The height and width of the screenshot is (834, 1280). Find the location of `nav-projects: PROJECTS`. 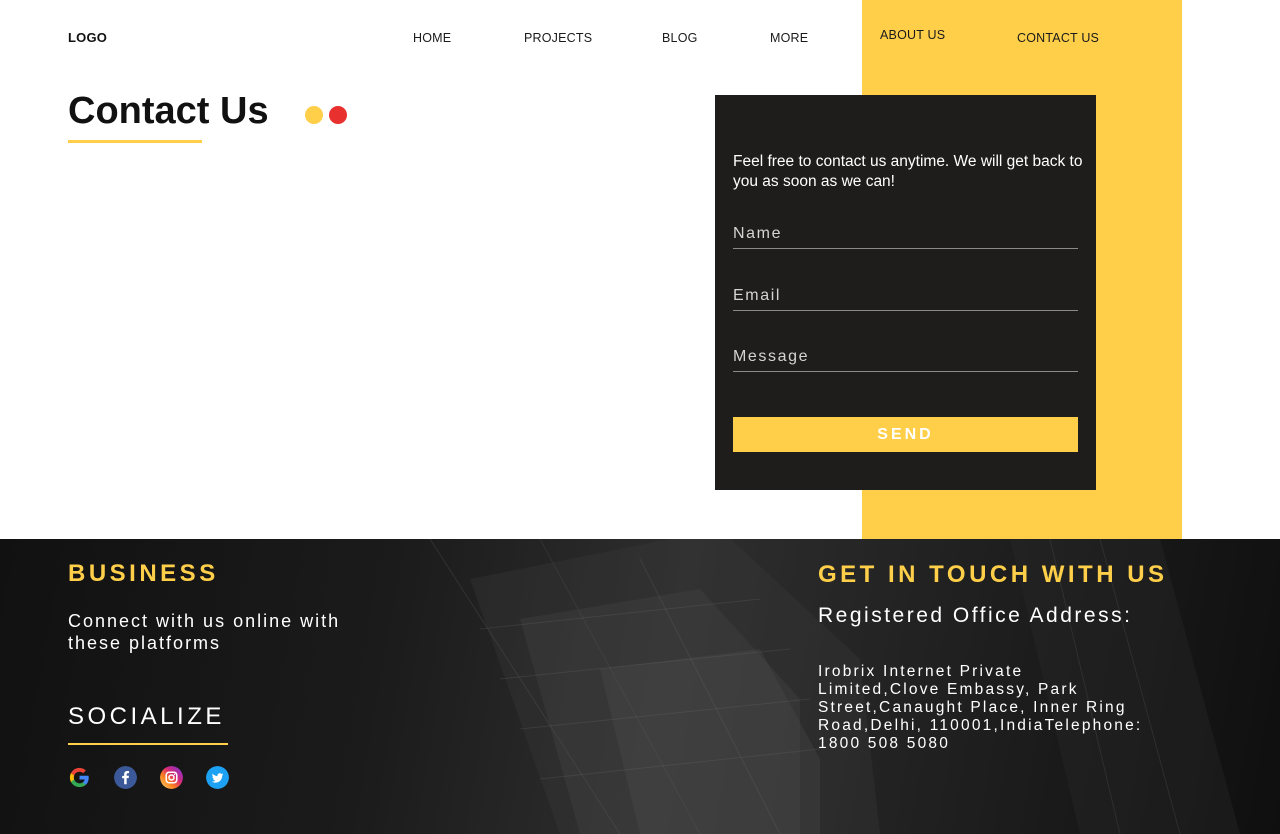

nav-projects: PROJECTS is located at coordinates (558, 38).